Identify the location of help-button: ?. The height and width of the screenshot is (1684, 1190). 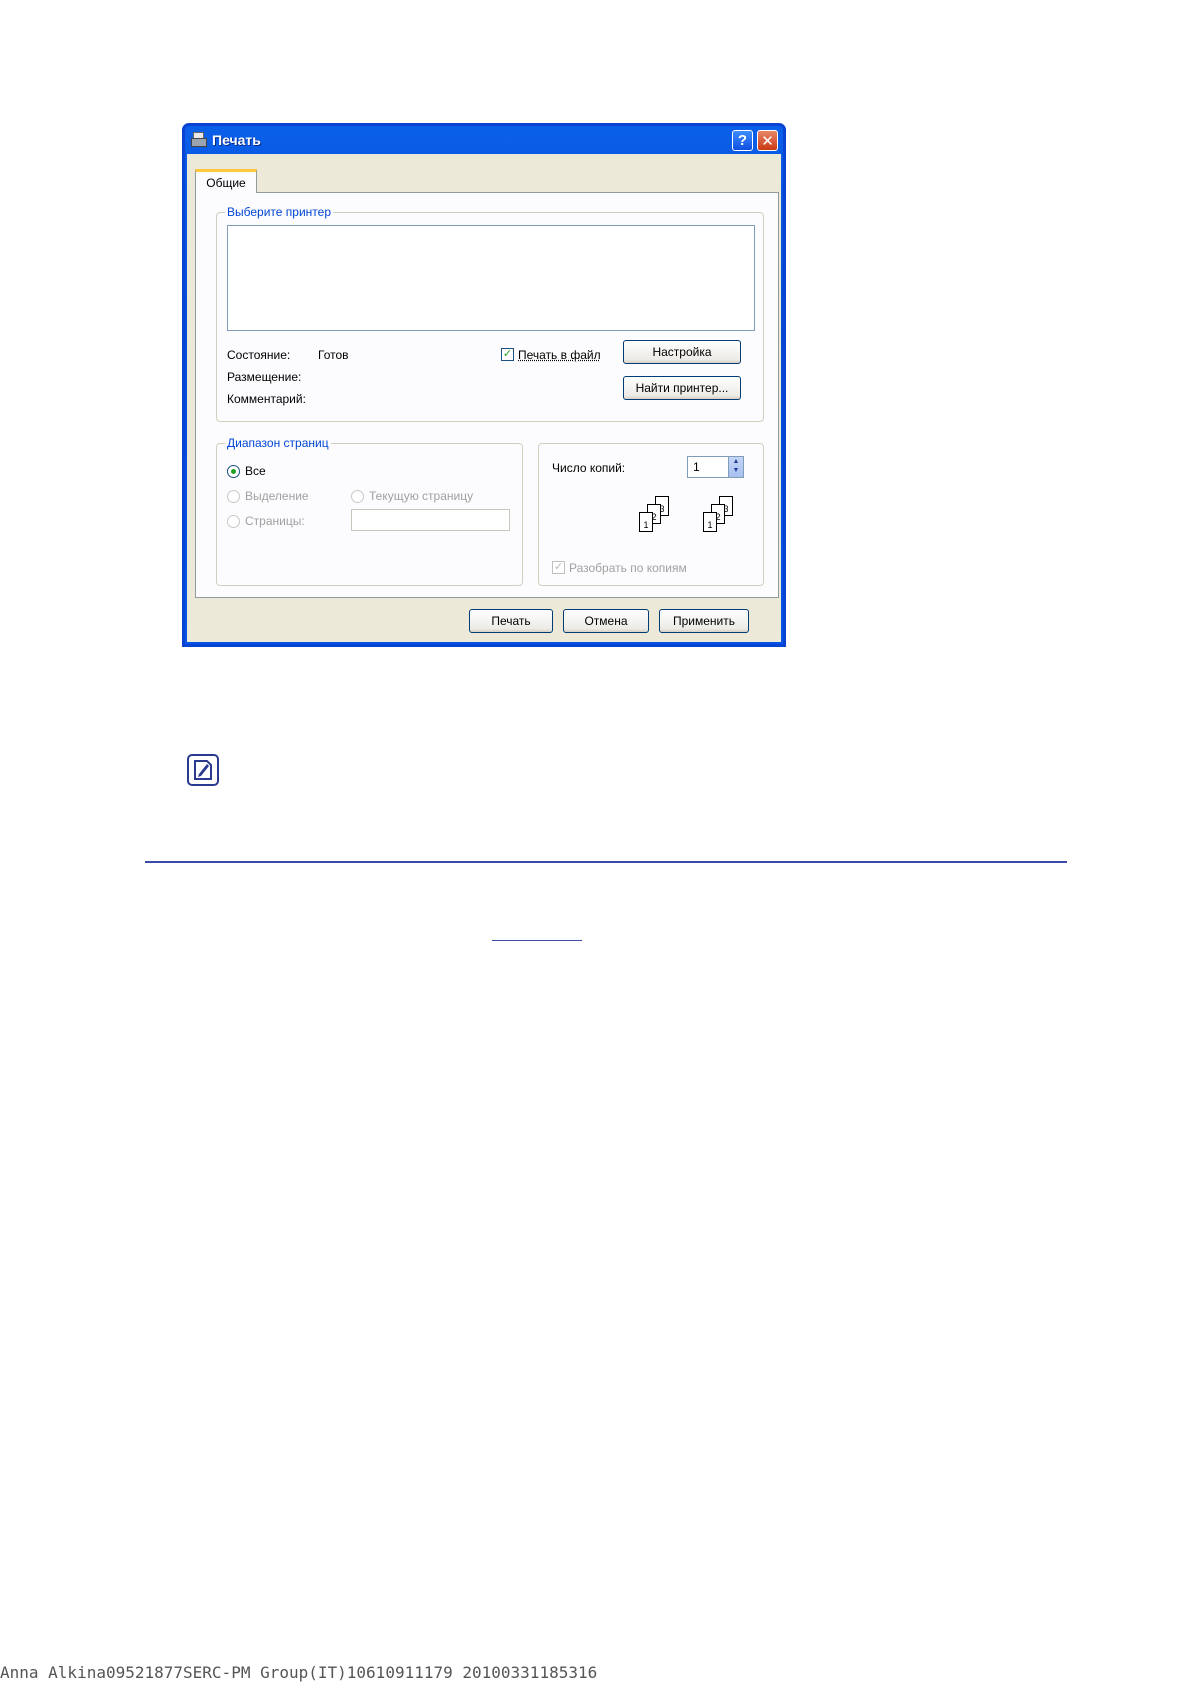
(742, 140).